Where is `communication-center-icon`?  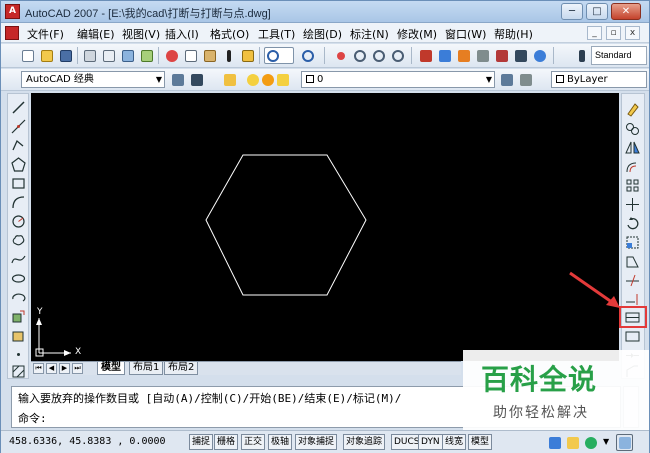
communication-center-icon is located at coordinates (590, 442).